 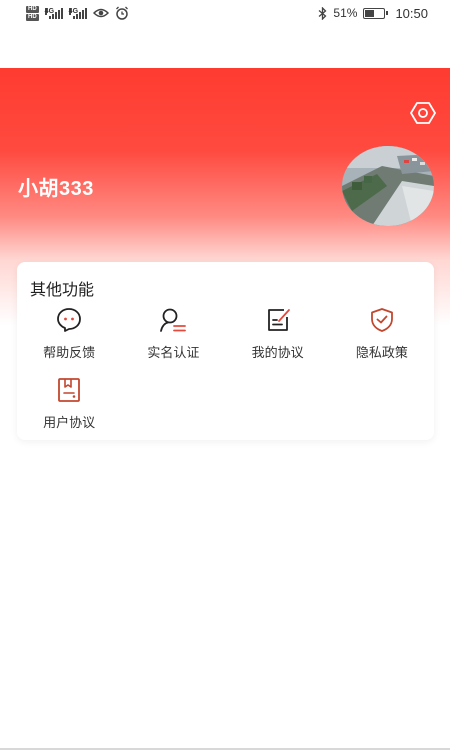 I want to click on sim2-tag: HD, so click(x=32, y=17).